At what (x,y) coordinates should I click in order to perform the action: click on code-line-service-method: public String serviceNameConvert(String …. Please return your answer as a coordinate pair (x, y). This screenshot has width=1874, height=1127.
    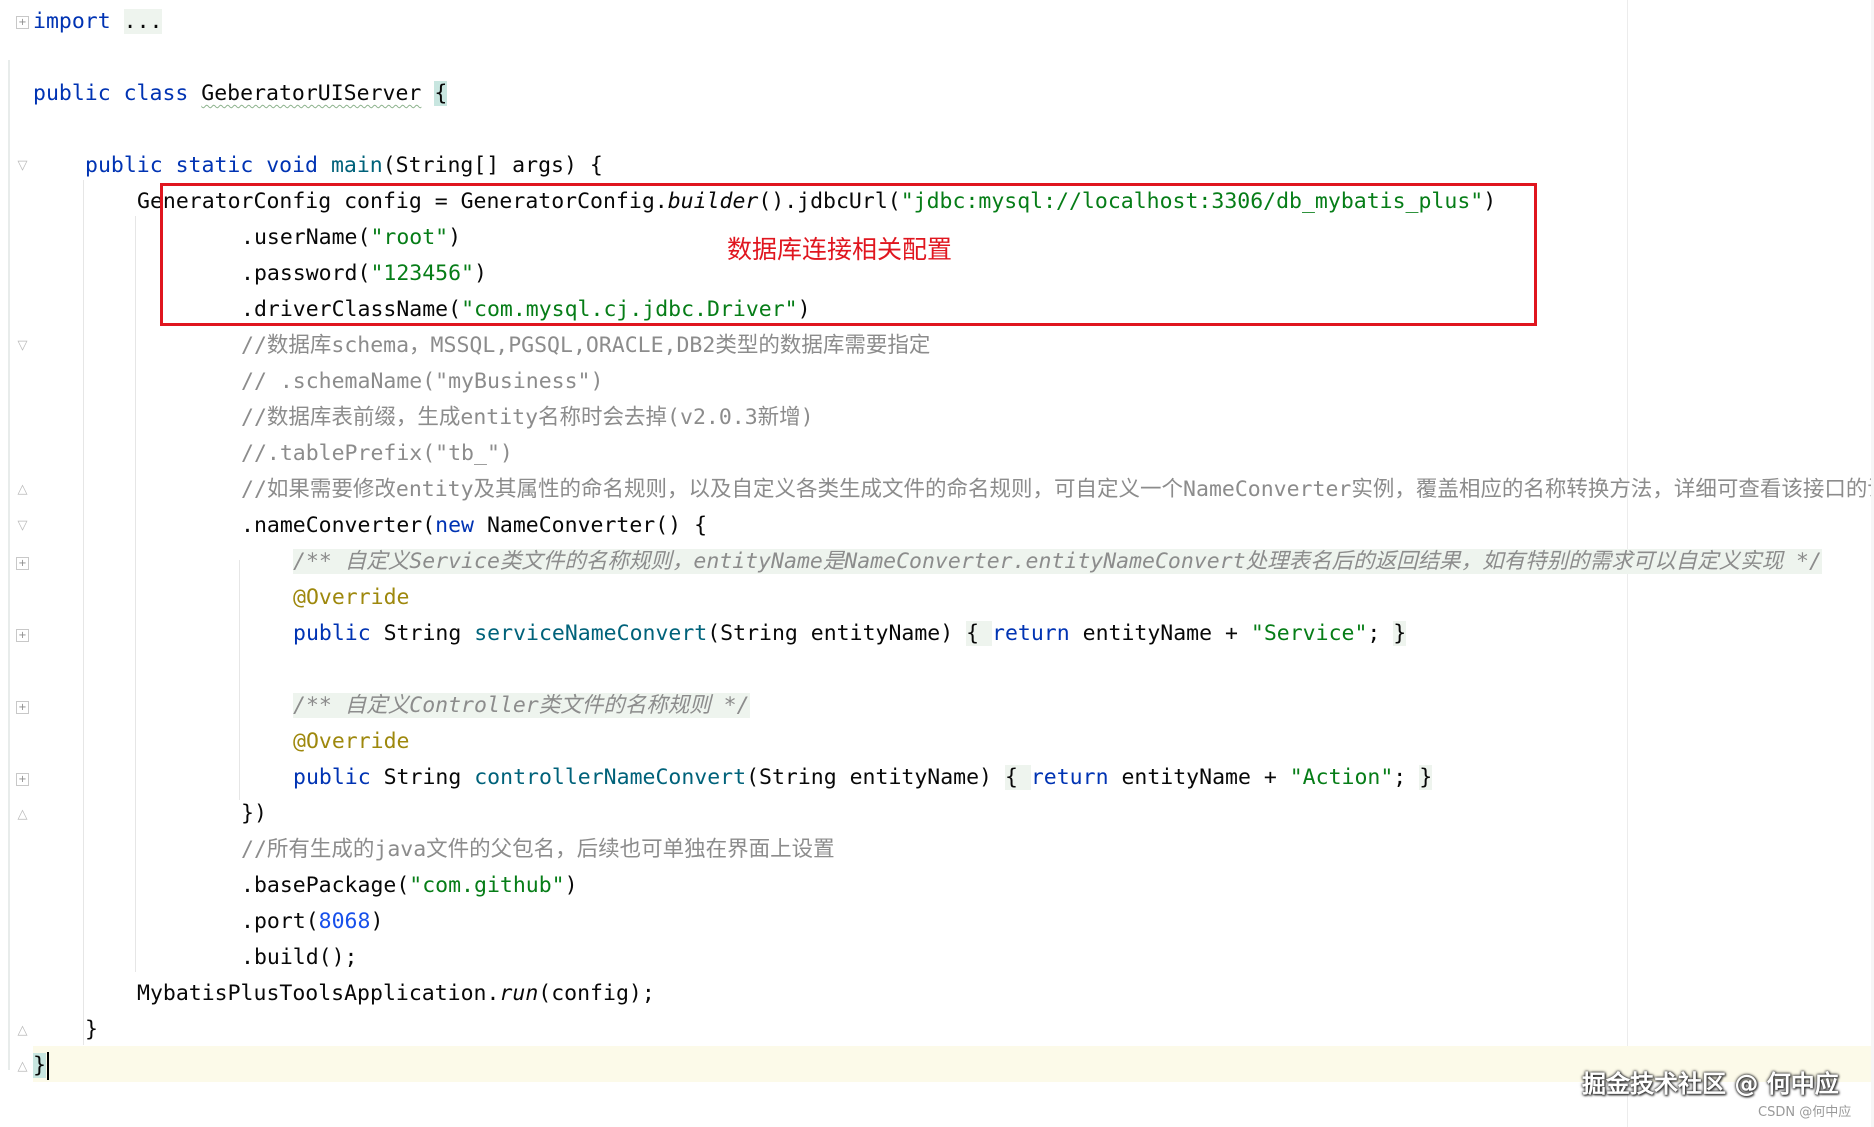
    Looking at the image, I should click on (850, 634).